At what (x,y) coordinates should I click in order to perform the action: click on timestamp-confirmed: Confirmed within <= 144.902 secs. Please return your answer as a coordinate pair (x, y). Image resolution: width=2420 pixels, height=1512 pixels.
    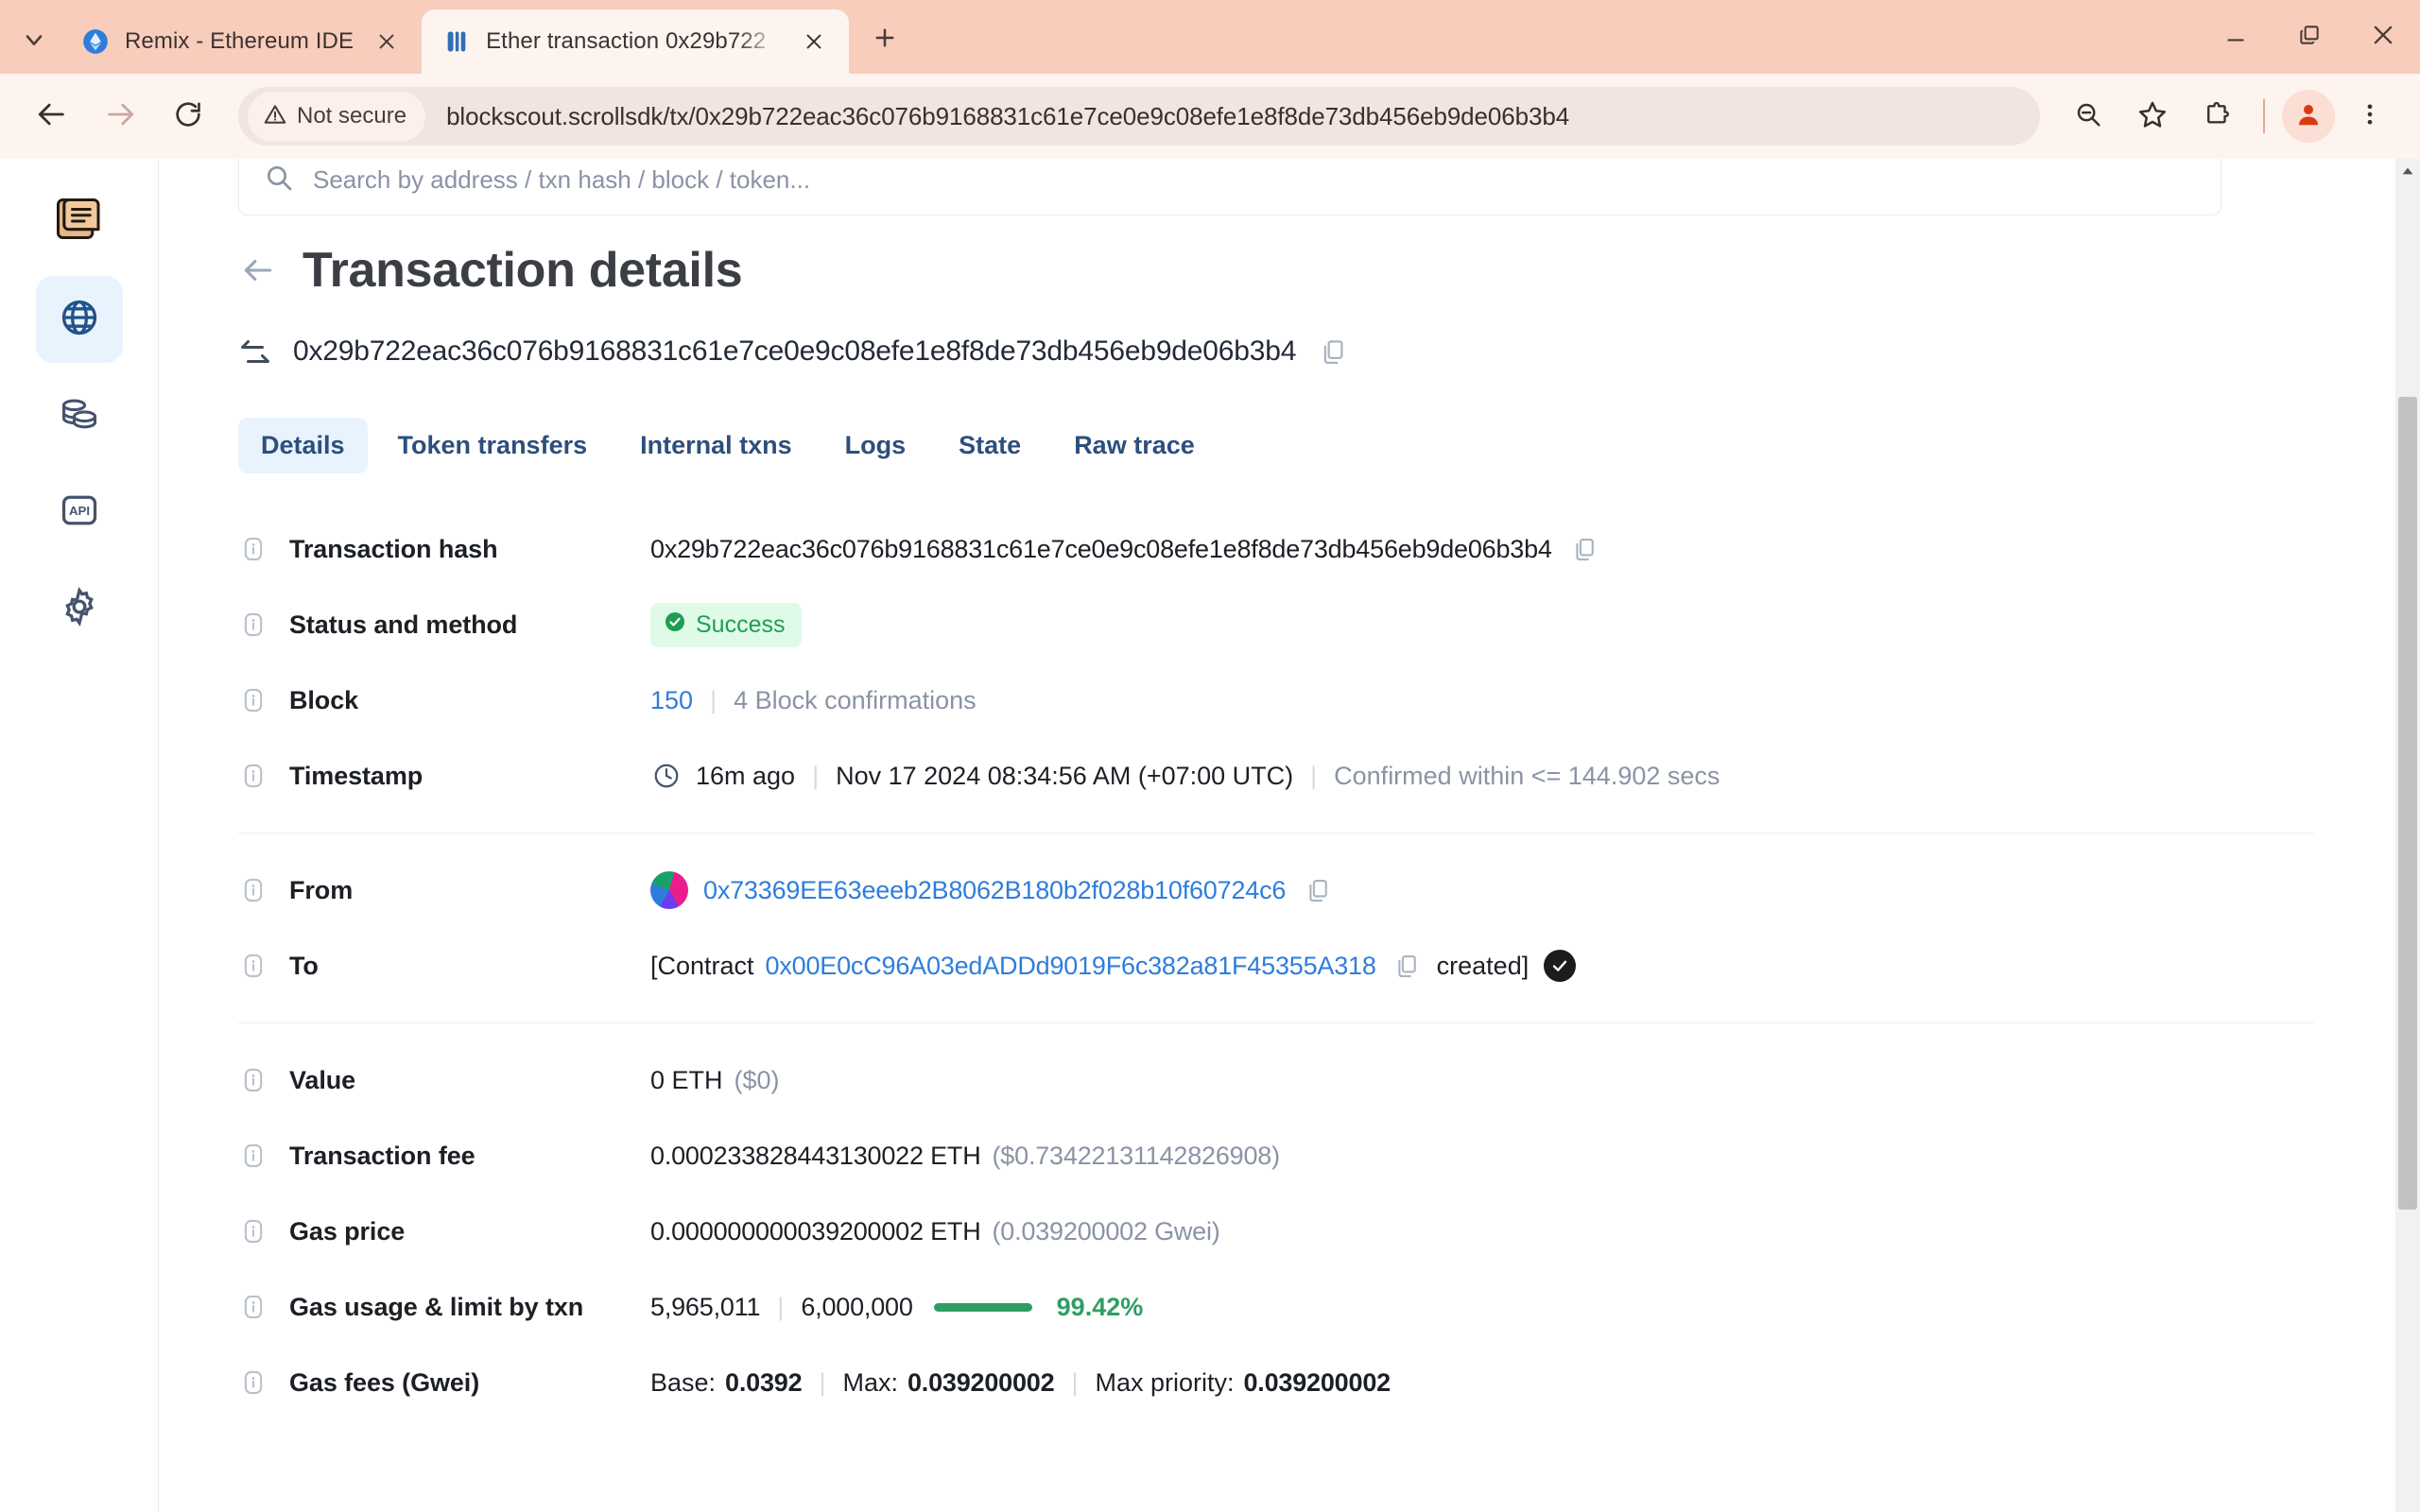
    Looking at the image, I should click on (1527, 775).